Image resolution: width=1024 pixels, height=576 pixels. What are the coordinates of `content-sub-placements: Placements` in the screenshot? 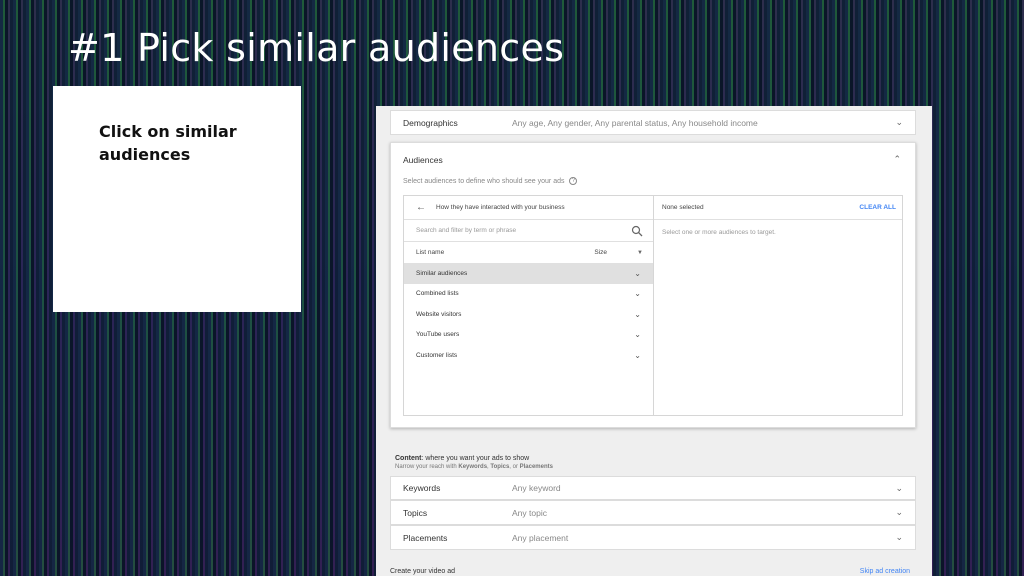 It's located at (536, 467).